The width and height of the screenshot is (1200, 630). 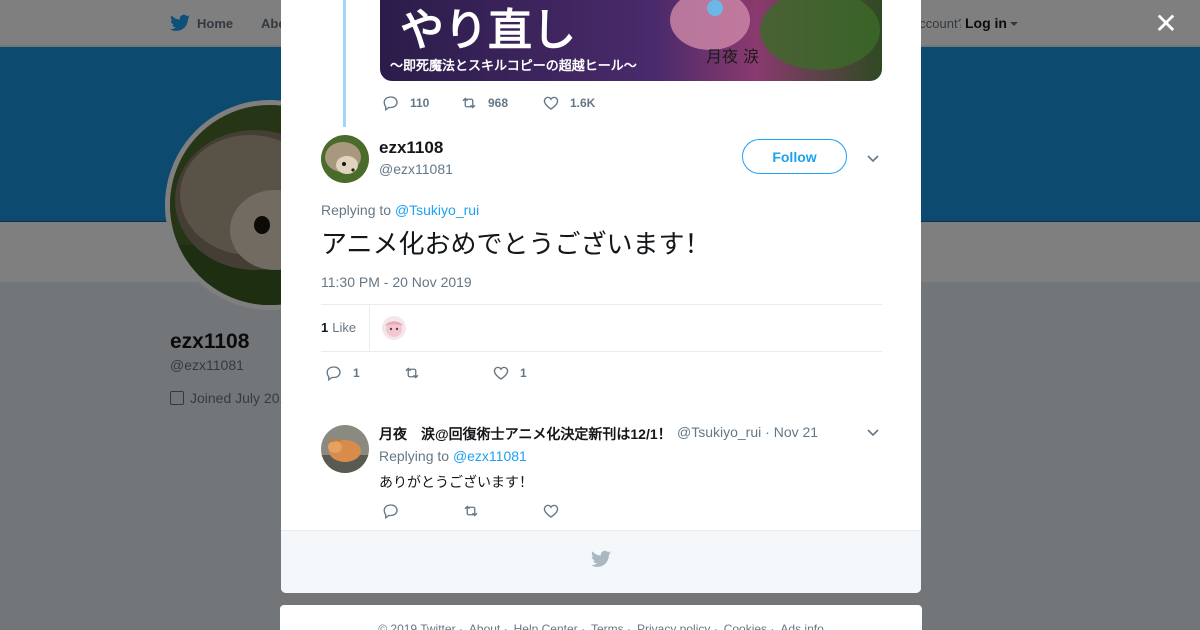 What do you see at coordinates (490, 456) in the screenshot?
I see `replying-to-link: @ezx11081` at bounding box center [490, 456].